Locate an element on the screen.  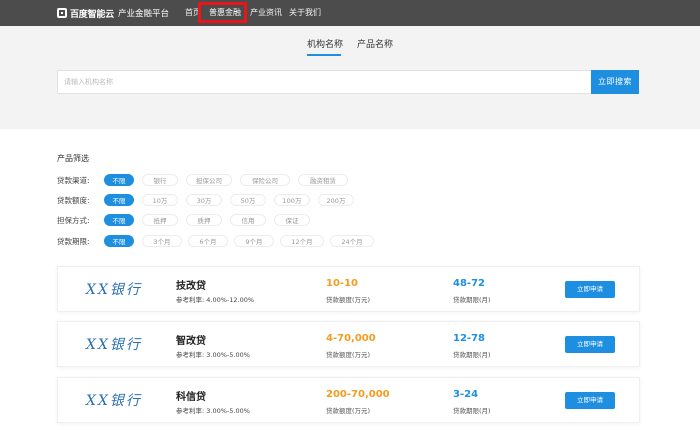
filter-option-guarantee-any: 不限 is located at coordinates (119, 220).